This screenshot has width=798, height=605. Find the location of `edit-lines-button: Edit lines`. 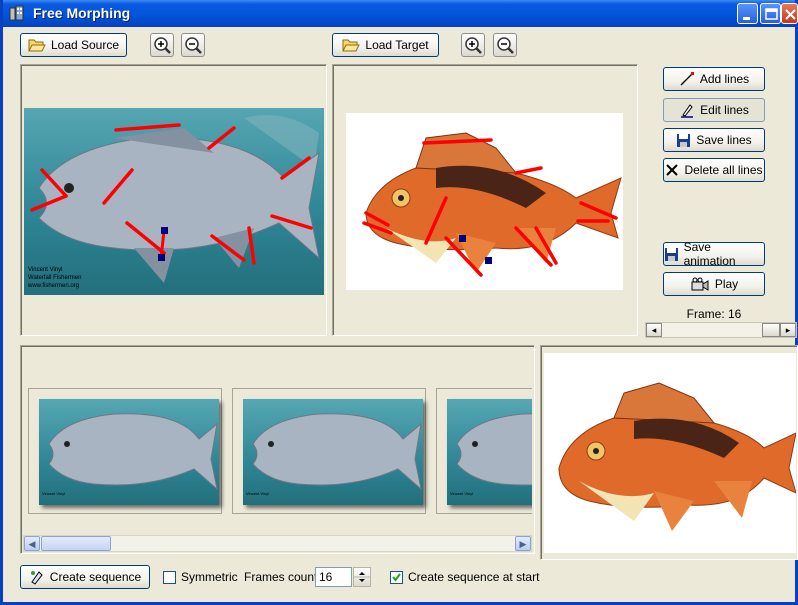

edit-lines-button: Edit lines is located at coordinates (714, 110).